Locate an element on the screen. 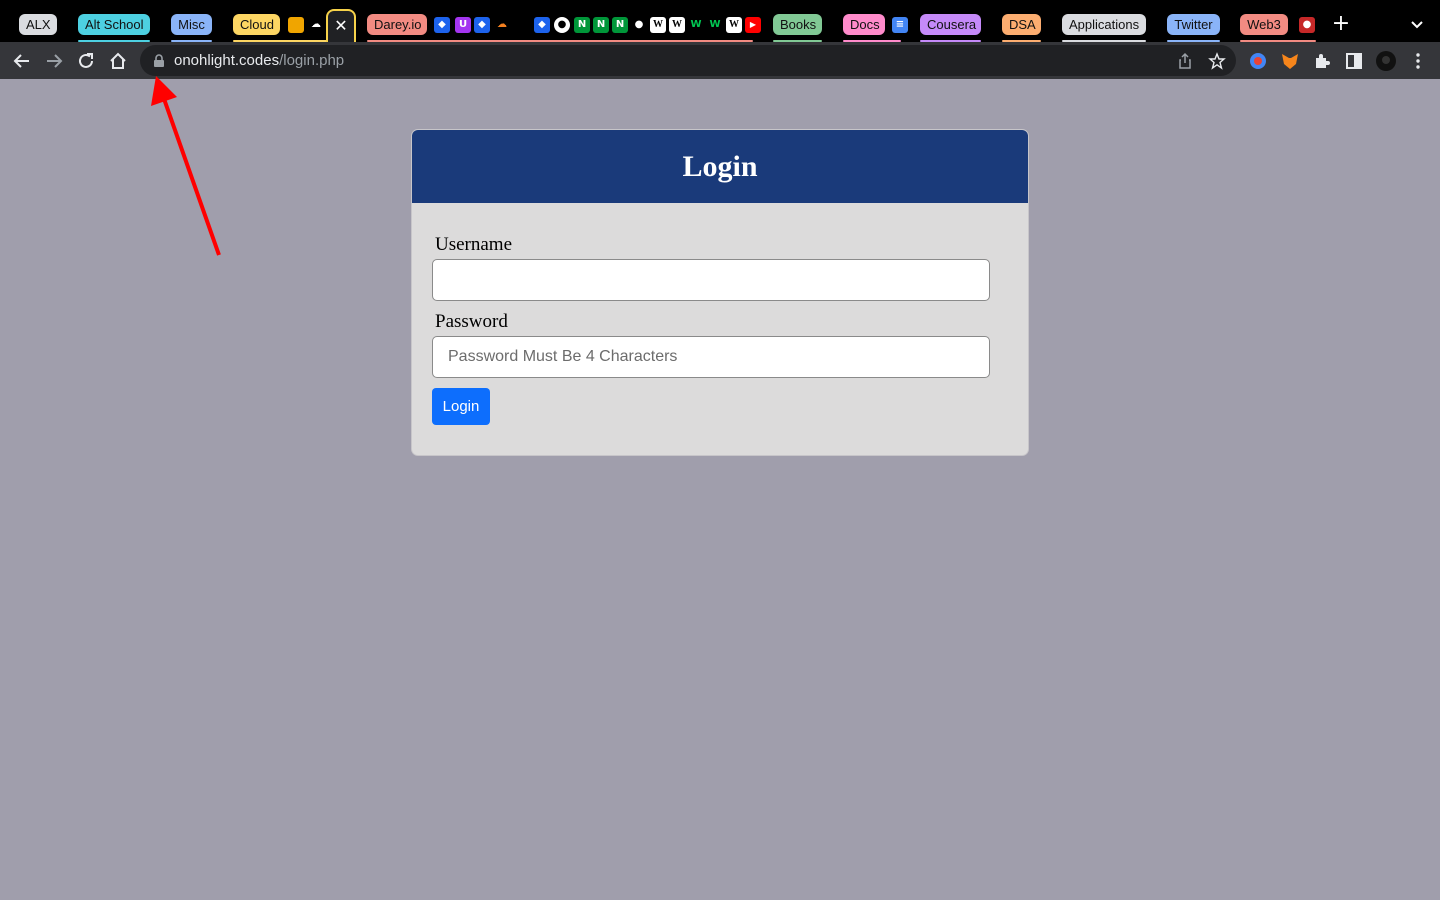 The image size is (1440, 900). close-tab-icon: ✕ is located at coordinates (341, 25).